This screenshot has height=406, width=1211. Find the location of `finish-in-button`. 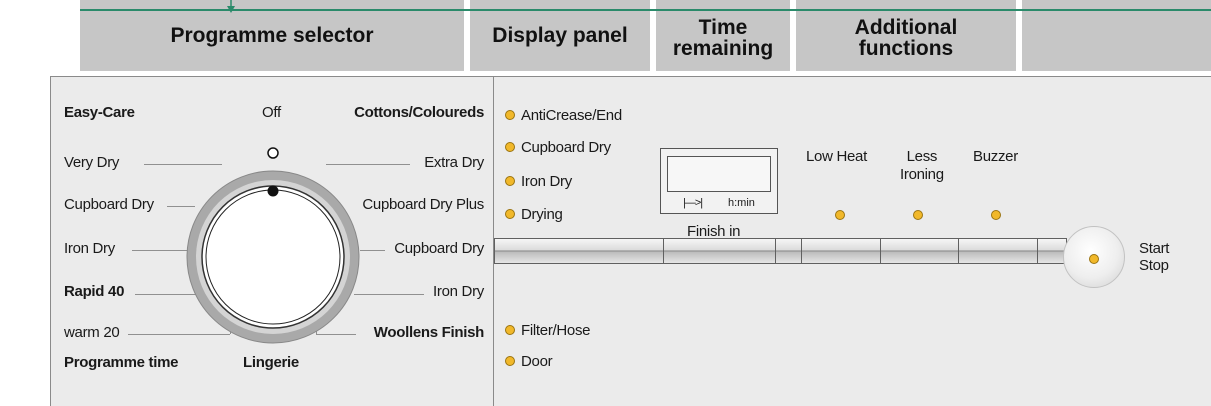

finish-in-button is located at coordinates (719, 251).